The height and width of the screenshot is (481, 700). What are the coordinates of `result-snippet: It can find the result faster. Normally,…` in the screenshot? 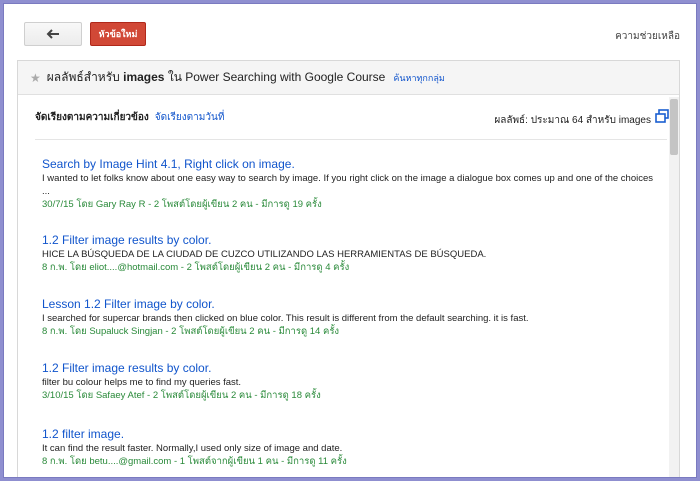 It's located at (192, 448).